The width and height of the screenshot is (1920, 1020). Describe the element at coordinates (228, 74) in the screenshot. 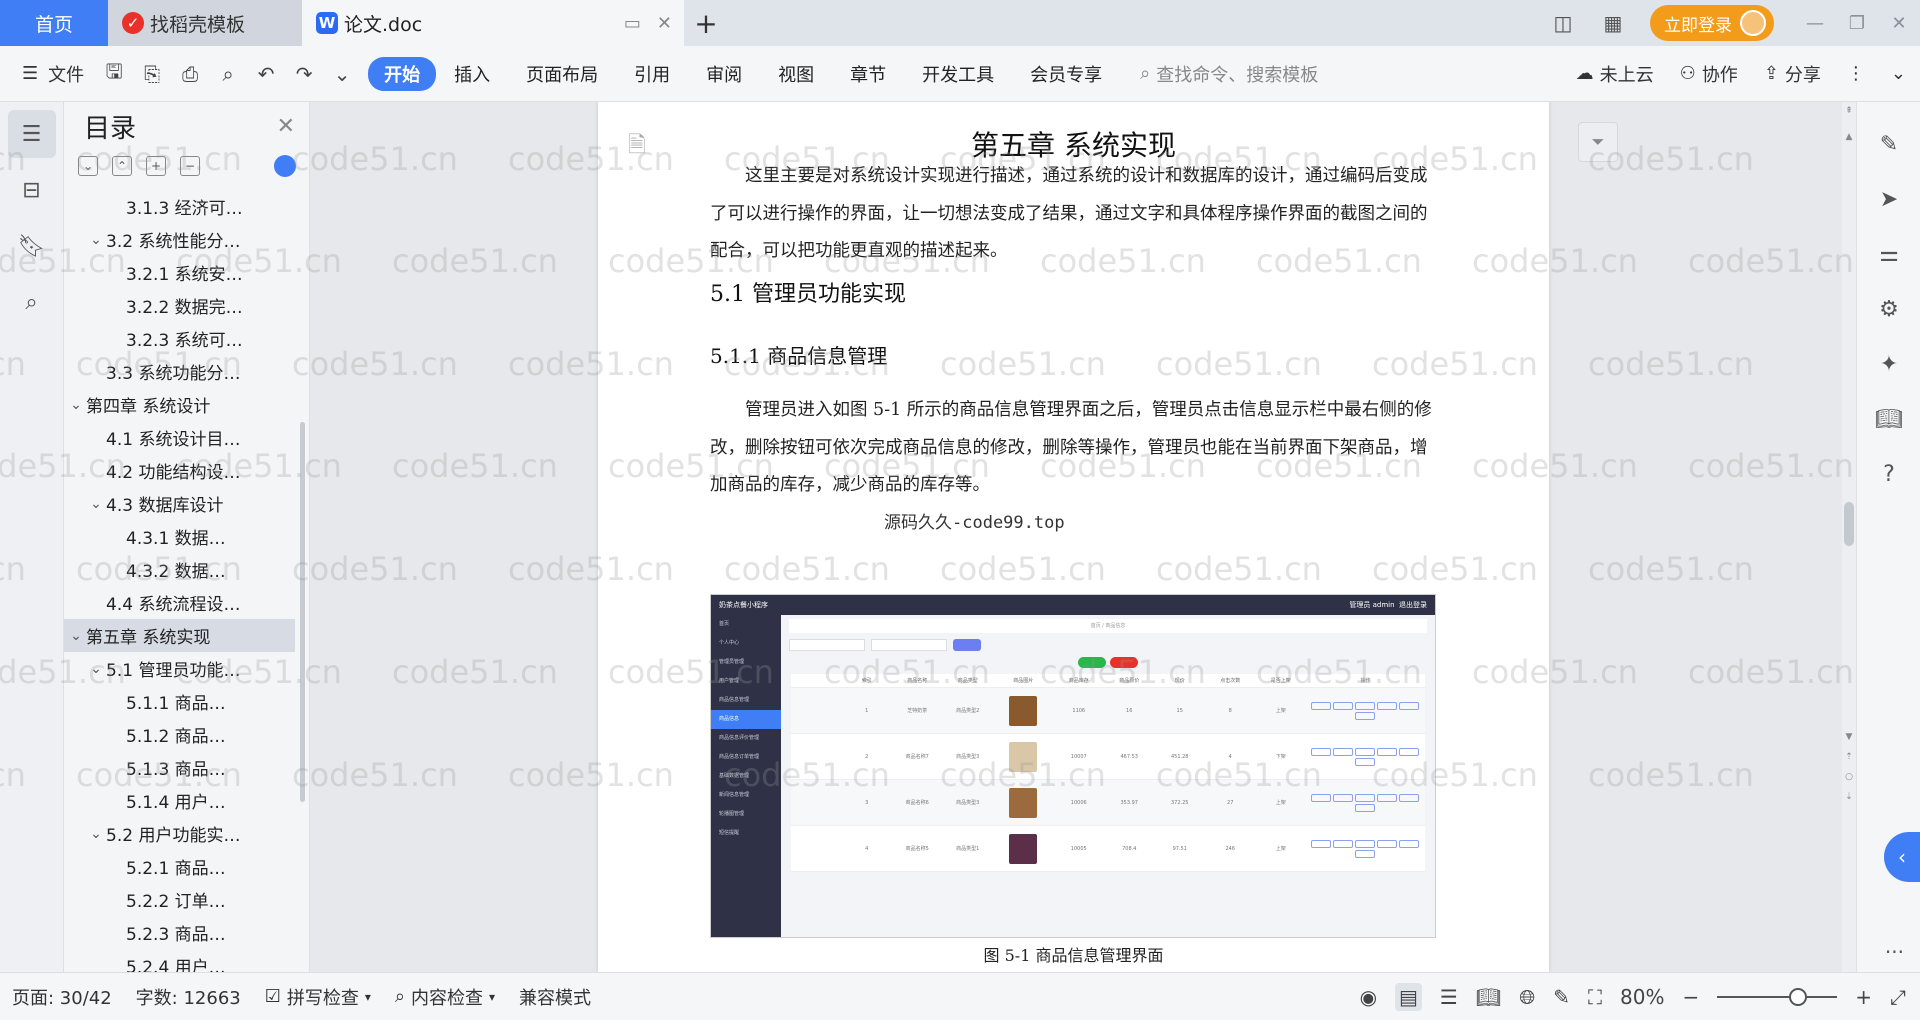

I see `print-preview-icon: ⌕` at that location.